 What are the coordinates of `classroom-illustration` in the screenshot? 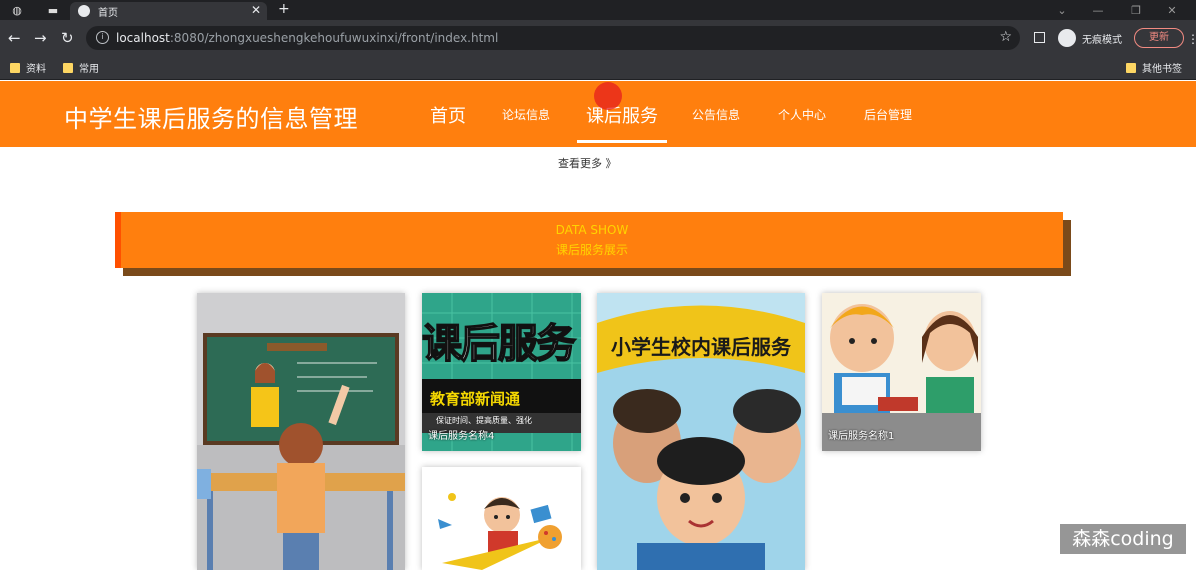 It's located at (301, 431).